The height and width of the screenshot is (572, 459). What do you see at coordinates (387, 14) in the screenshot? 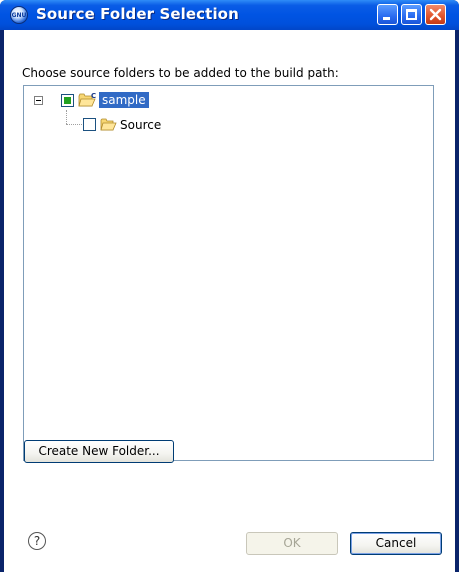
I see `minimize-button` at bounding box center [387, 14].